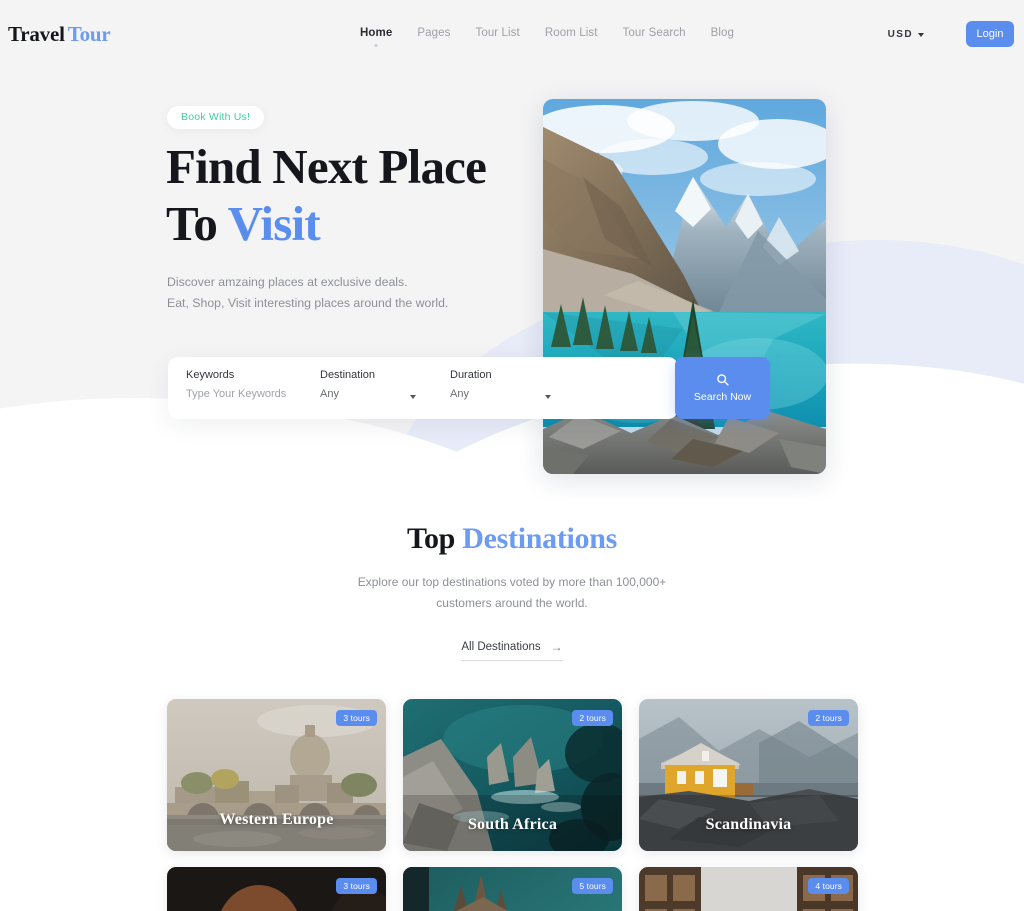 This screenshot has width=1024, height=911. I want to click on nav-label: Home, so click(376, 33).